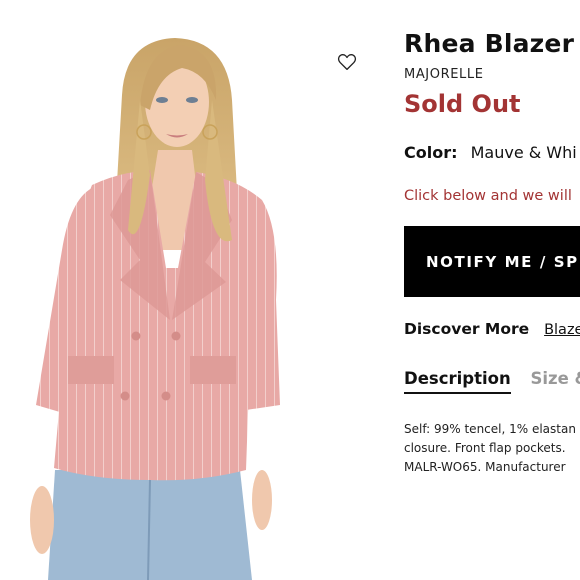 Image resolution: width=580 pixels, height=580 pixels. Describe the element at coordinates (444, 74) in the screenshot. I see `brand-link: MAJORELLE` at that location.